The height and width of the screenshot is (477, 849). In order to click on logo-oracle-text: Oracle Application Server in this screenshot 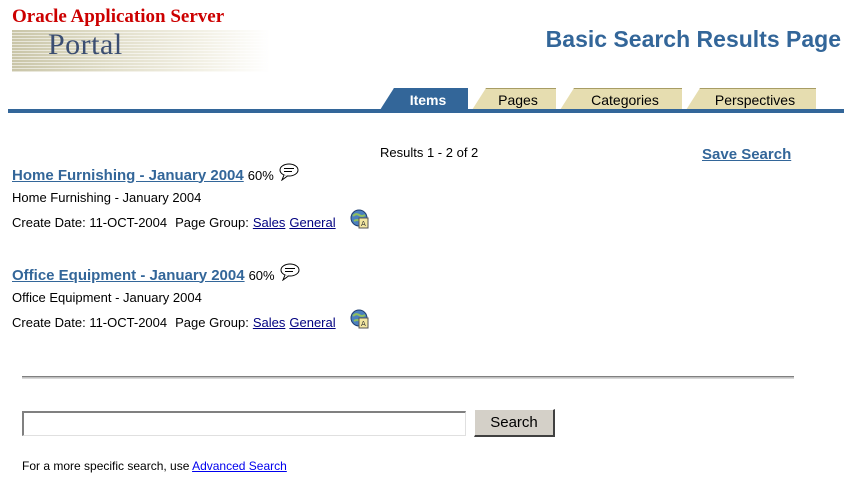, I will do `click(118, 16)`.